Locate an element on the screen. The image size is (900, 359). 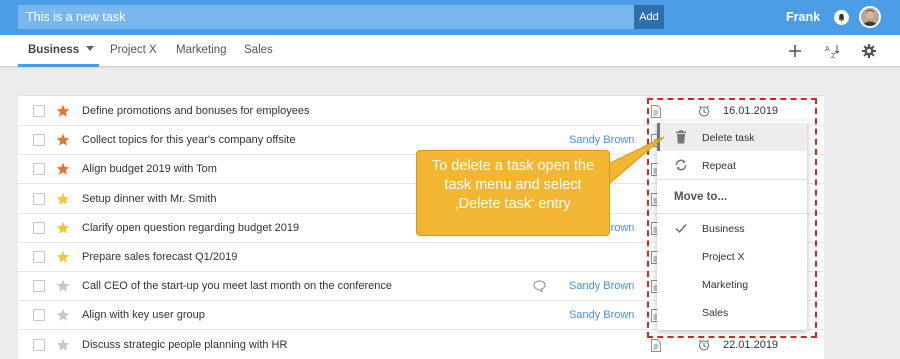
repeat-menu-item: Repeat is located at coordinates (732, 165).